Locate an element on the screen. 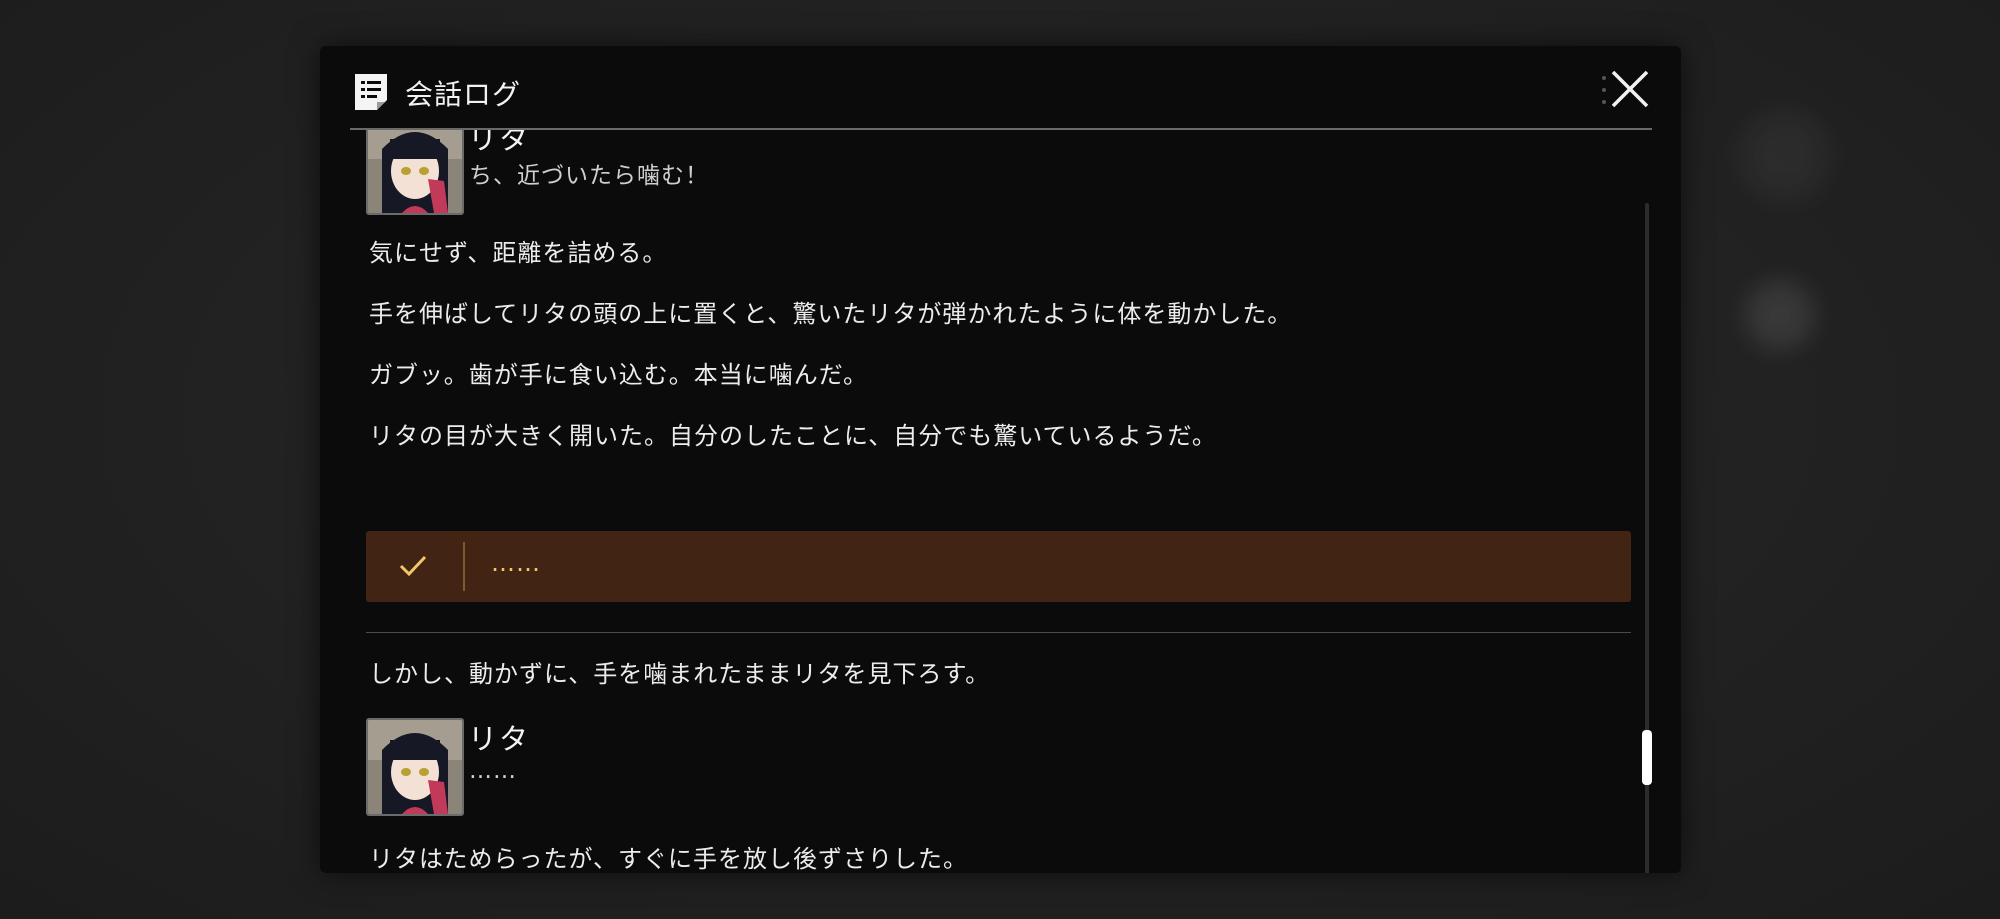 Image resolution: width=2000 pixels, height=919 pixels. dialogue-text: ち、近づいたら噛む！ is located at coordinates (589, 176).